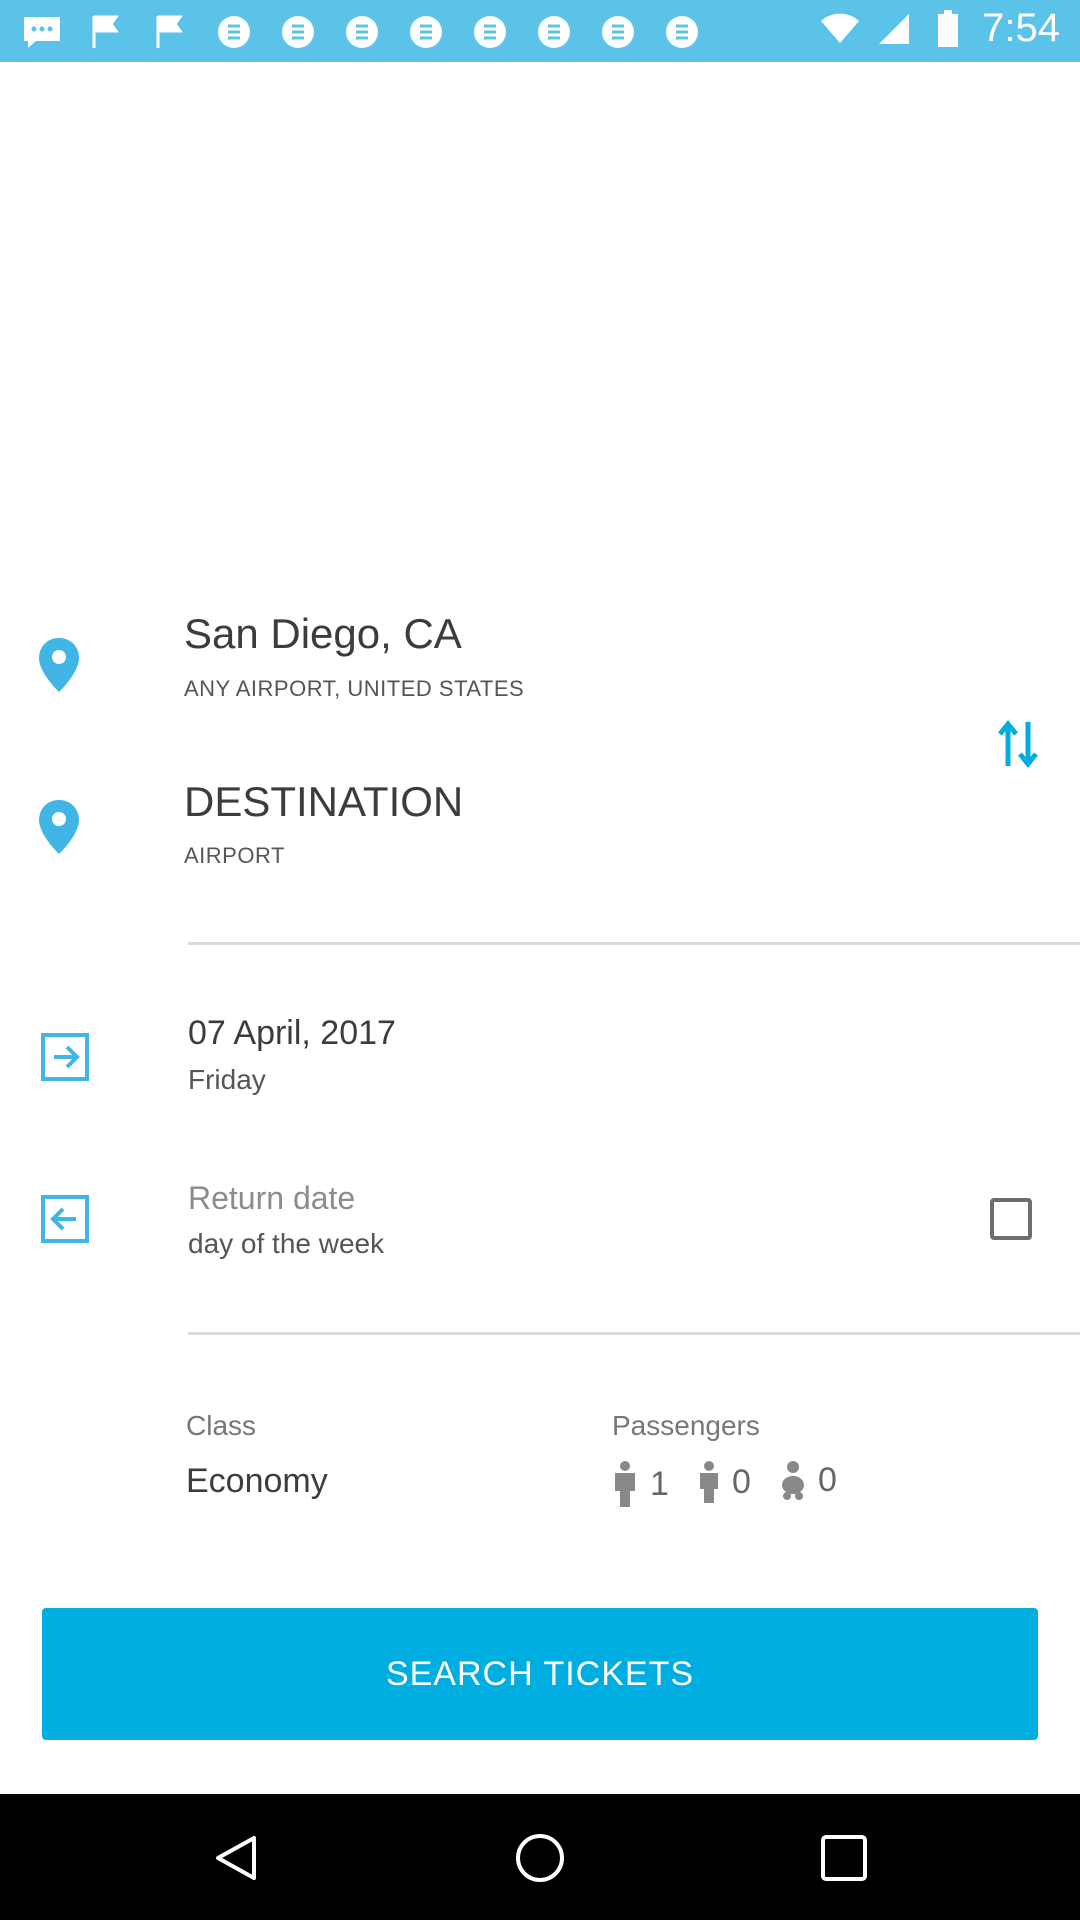 This screenshot has height=1920, width=1080. What do you see at coordinates (354, 689) in the screenshot?
I see `origin-airport: ANY AIRPORT, UNITED STATES` at bounding box center [354, 689].